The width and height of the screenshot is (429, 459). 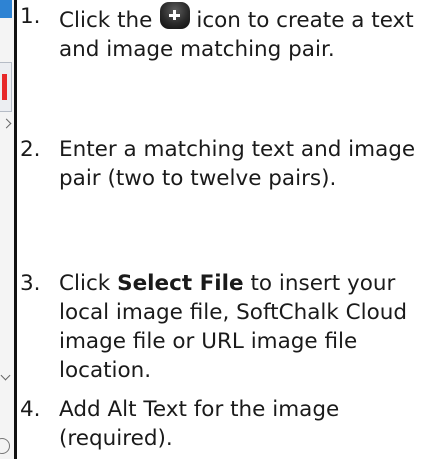 I want to click on step-number: 3., so click(x=30, y=283).